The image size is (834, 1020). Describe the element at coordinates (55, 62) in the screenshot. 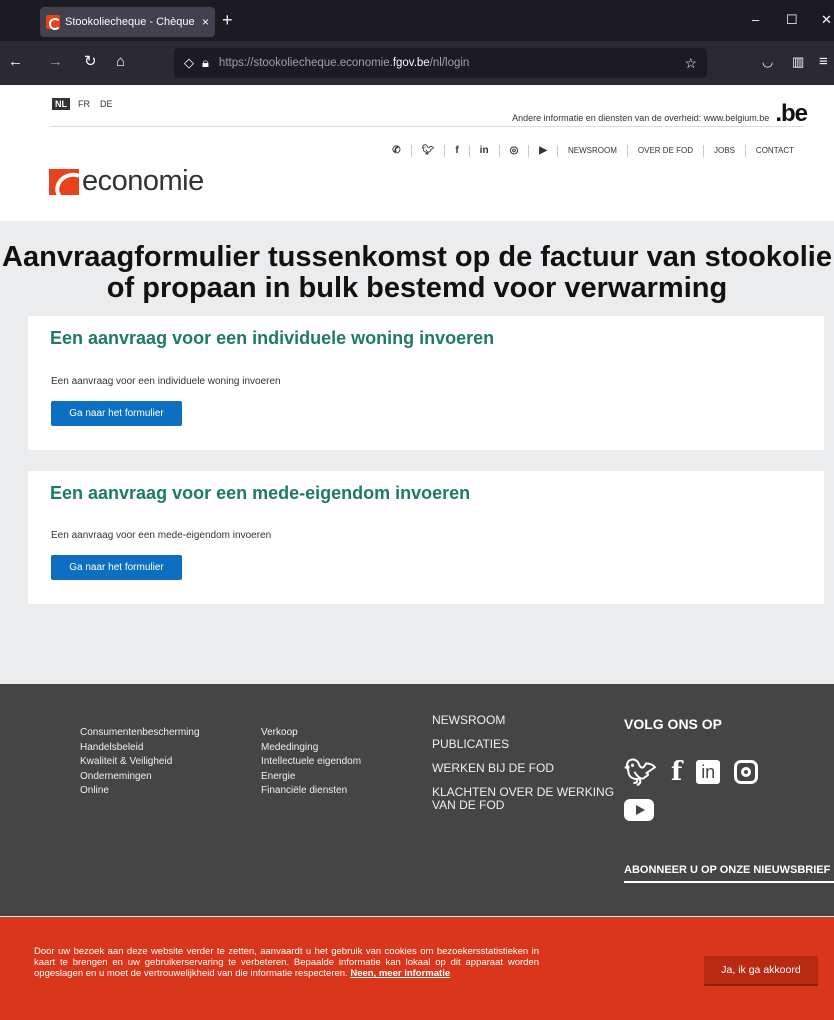

I see `forward-icon: →` at that location.